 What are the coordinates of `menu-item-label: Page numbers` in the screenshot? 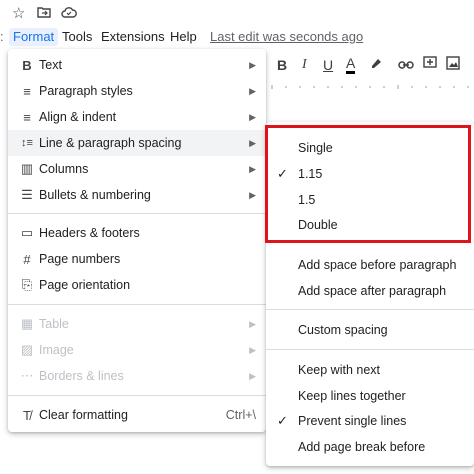 It's located at (80, 259).